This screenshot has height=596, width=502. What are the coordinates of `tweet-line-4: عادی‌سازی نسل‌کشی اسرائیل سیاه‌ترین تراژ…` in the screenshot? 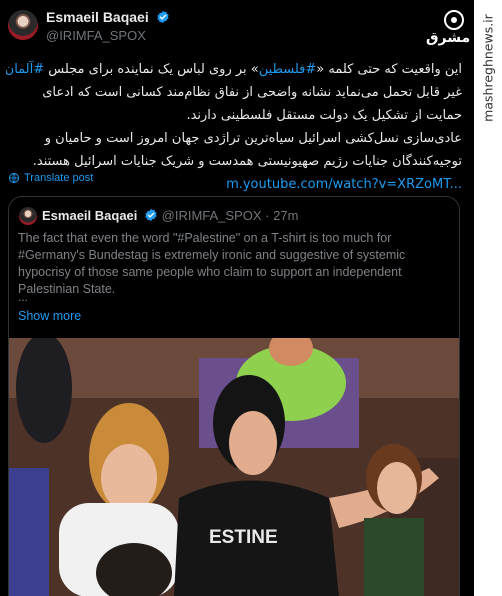 It's located at (253, 138).